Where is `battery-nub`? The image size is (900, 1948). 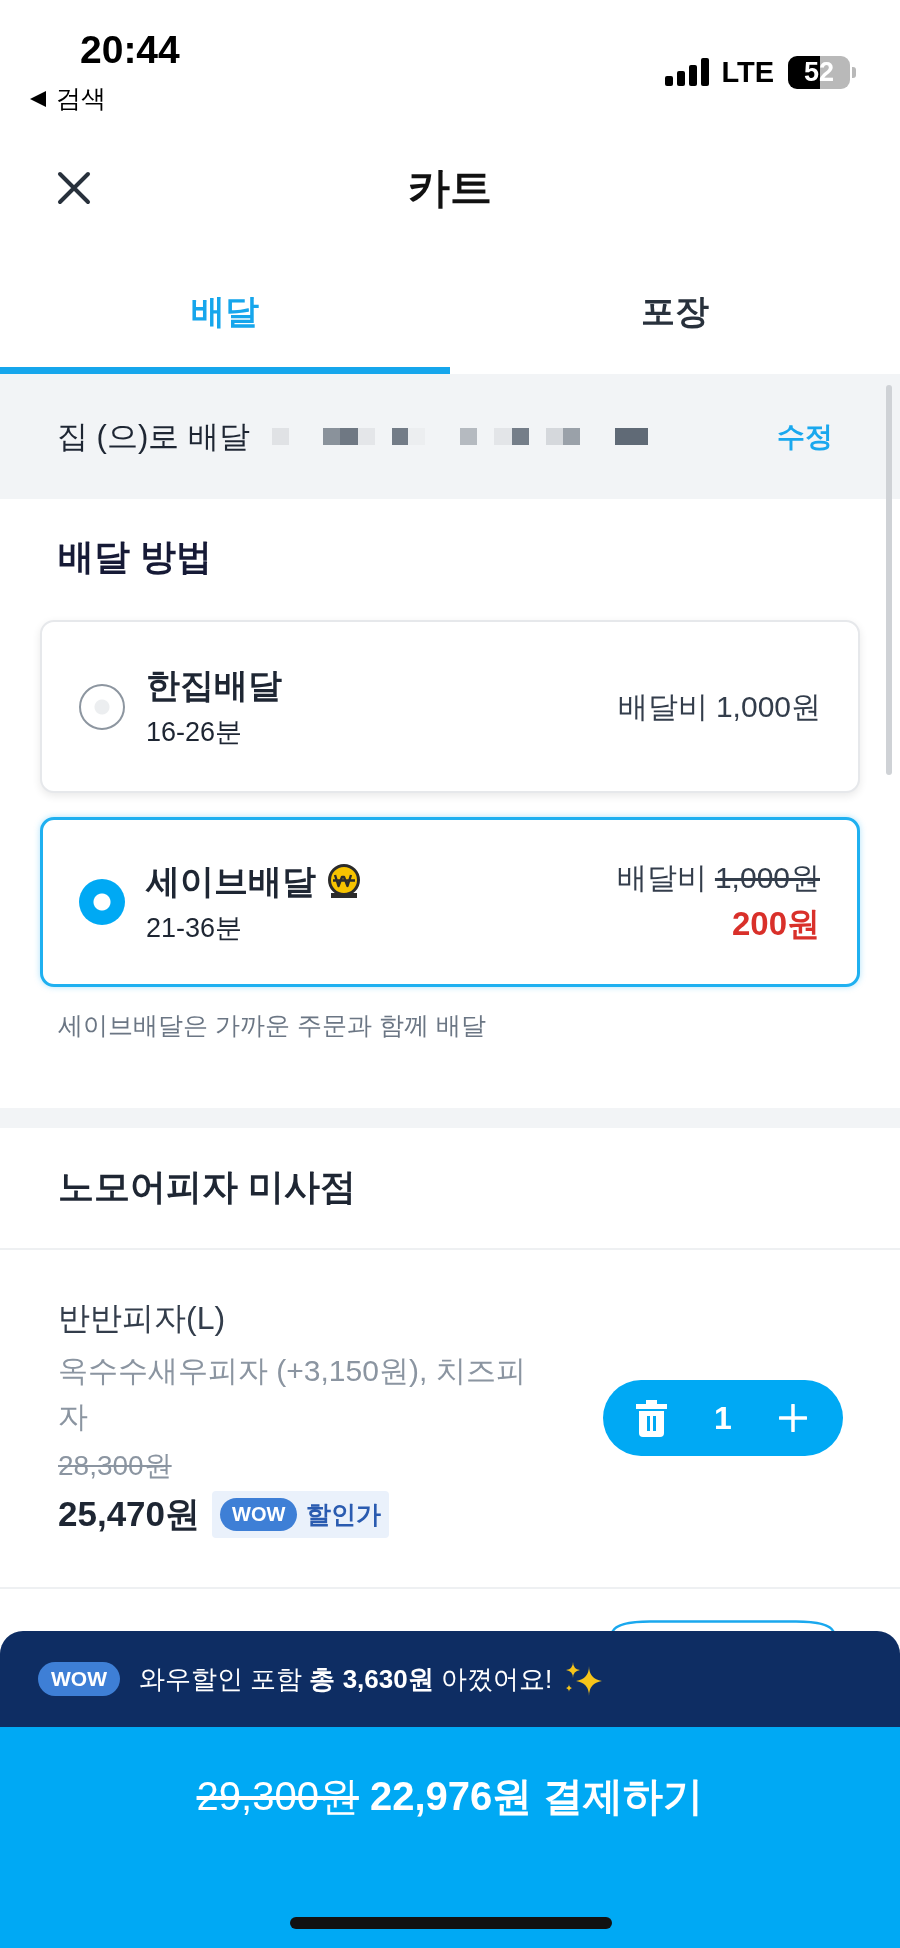
battery-nub is located at coordinates (854, 72).